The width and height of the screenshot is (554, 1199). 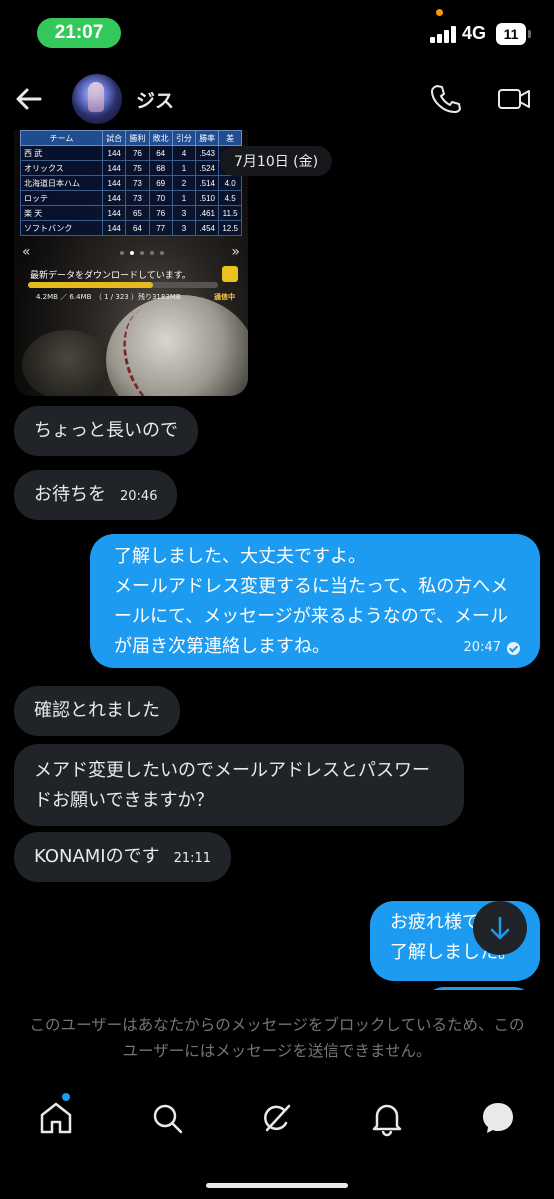 I want to click on home-indicator, so click(x=277, y=1185).